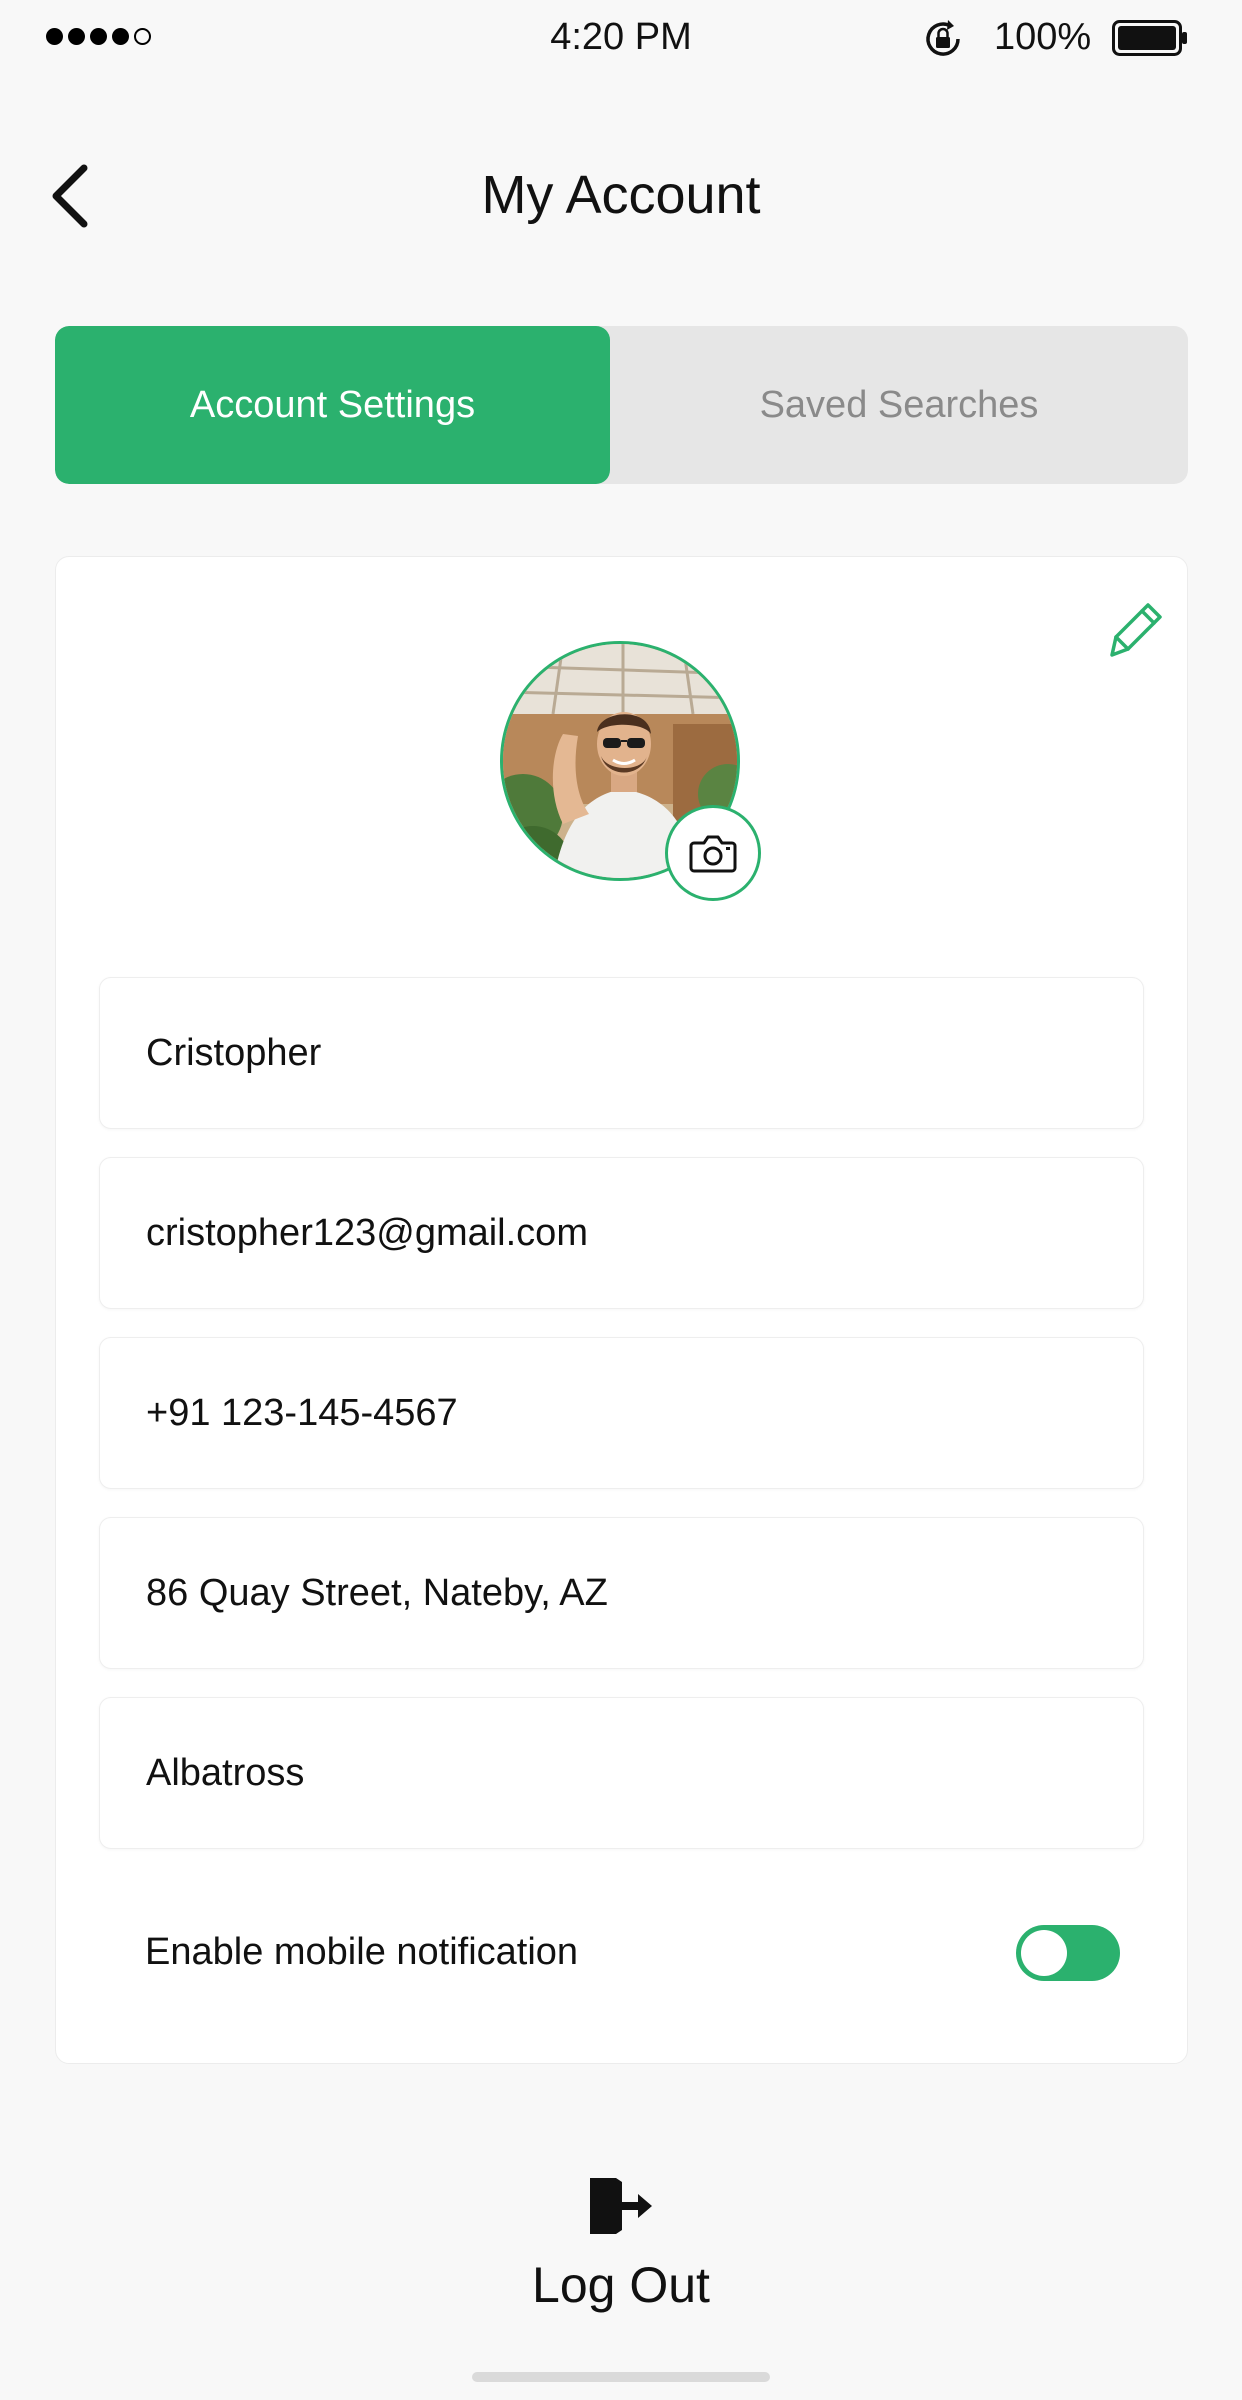  I want to click on pencil-icon, so click(1133, 628).